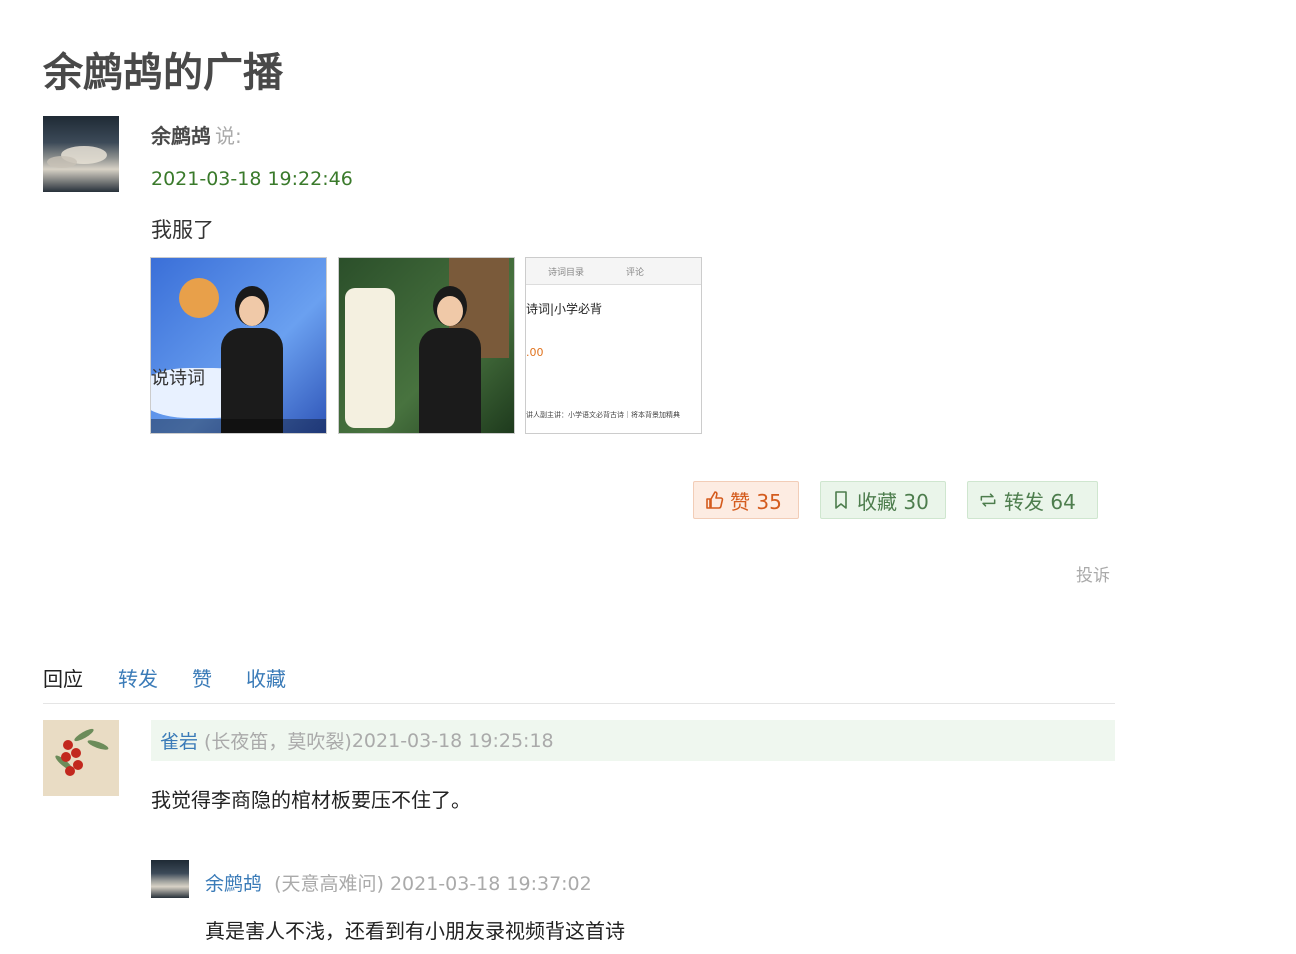 This screenshot has width=1296, height=954. I want to click on image-title: 诗词|小学必背, so click(564, 309).